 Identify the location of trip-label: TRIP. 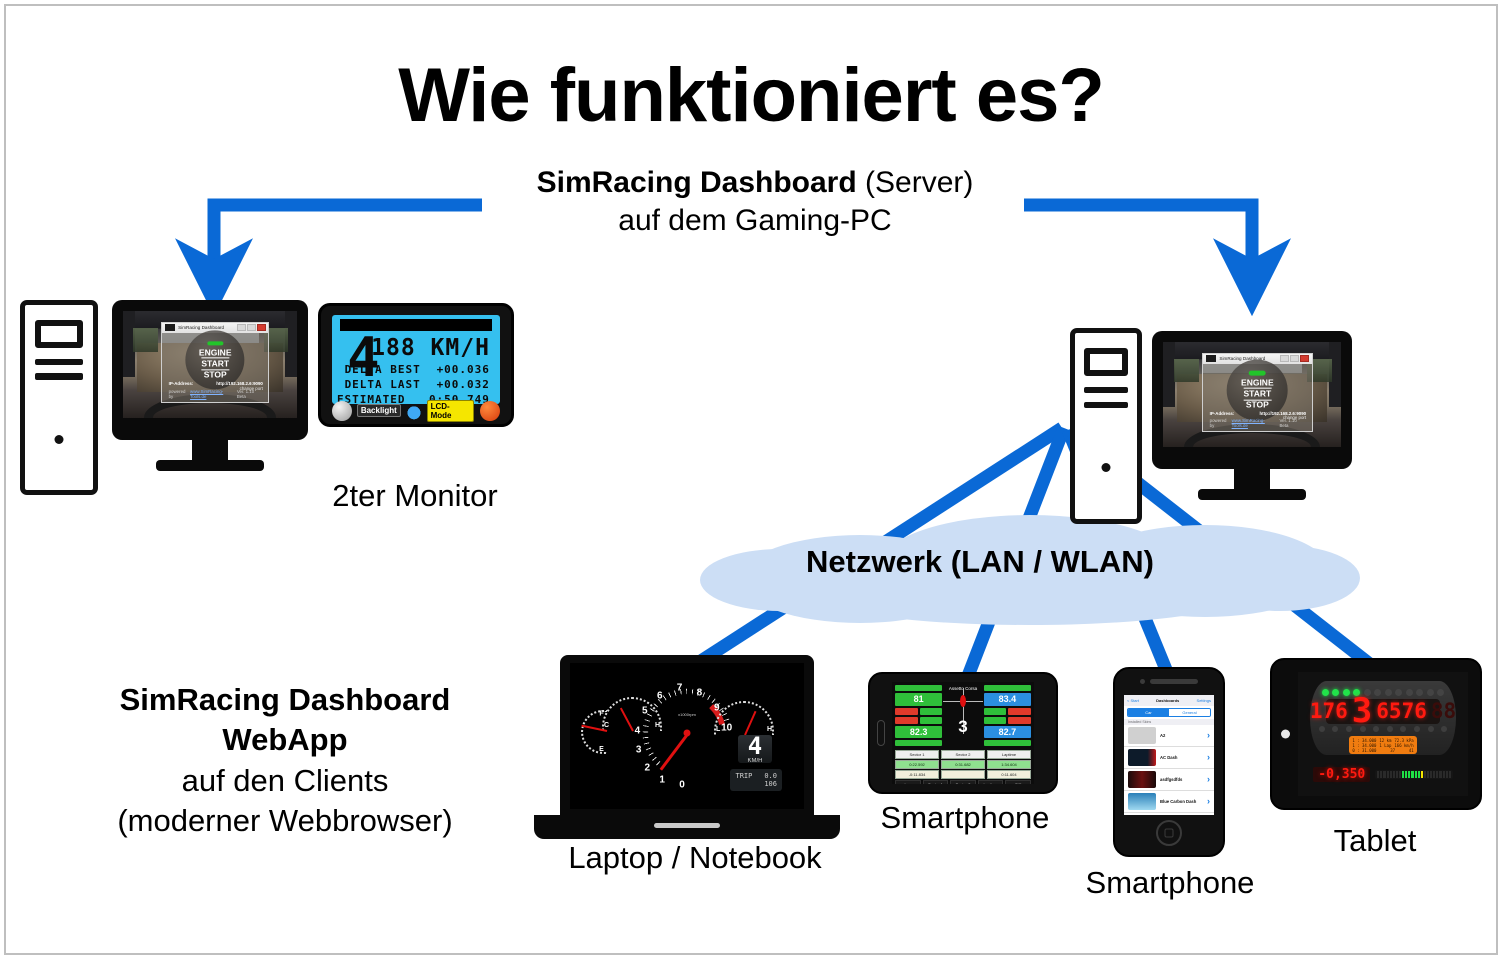
(744, 776).